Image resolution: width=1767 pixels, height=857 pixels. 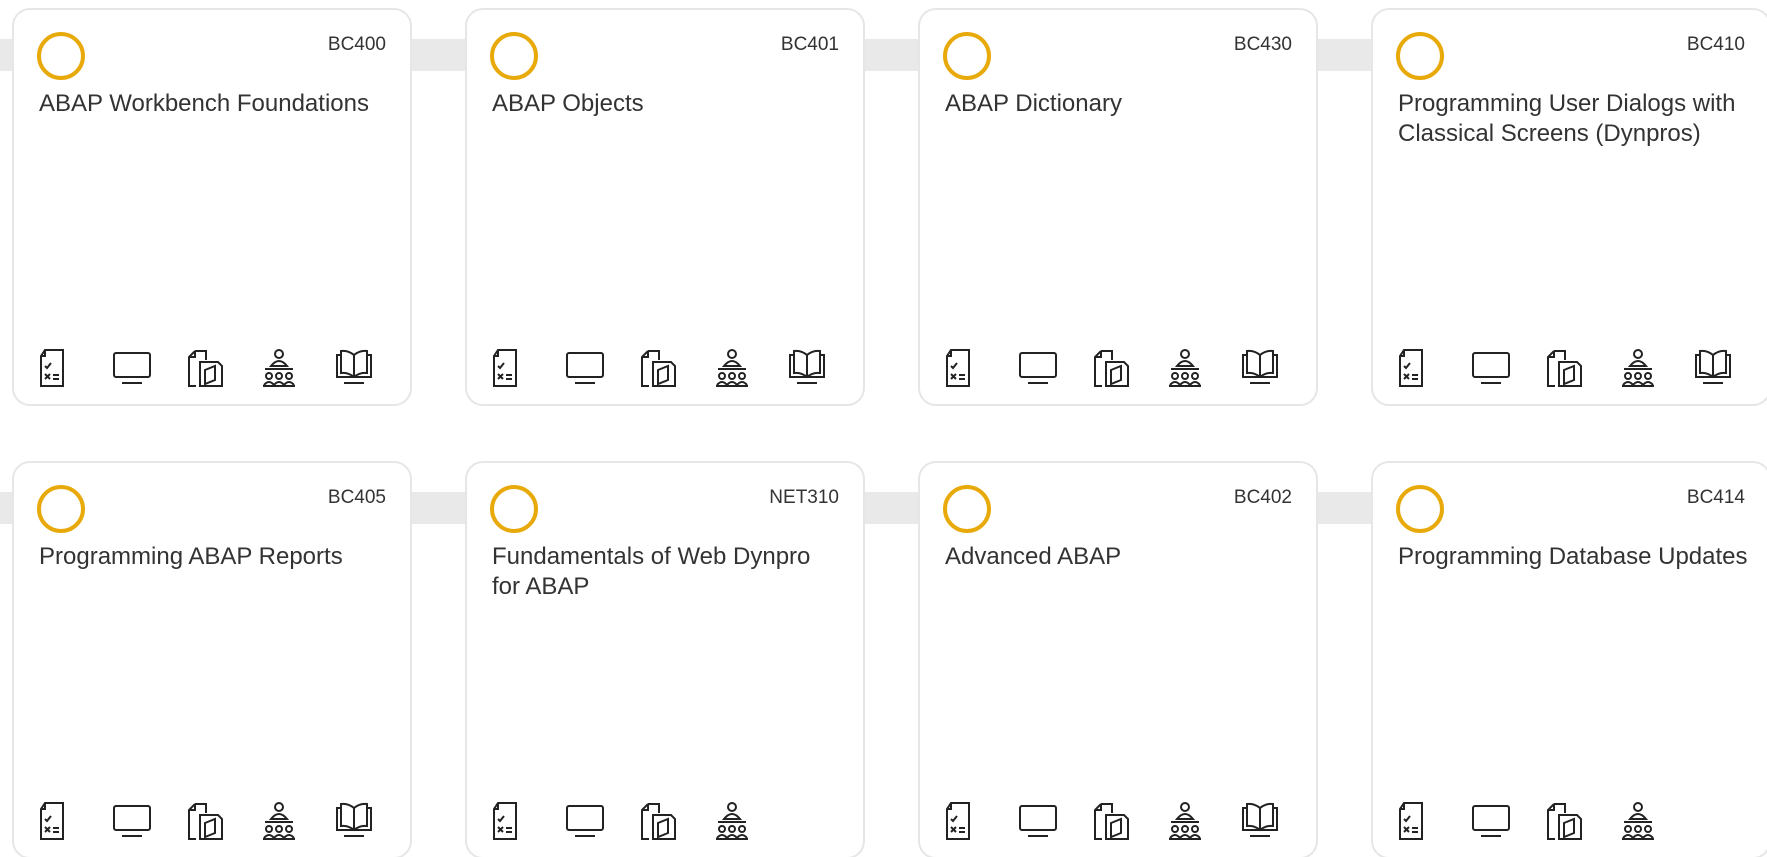 What do you see at coordinates (1262, 497) in the screenshot?
I see `course-code: BC402` at bounding box center [1262, 497].